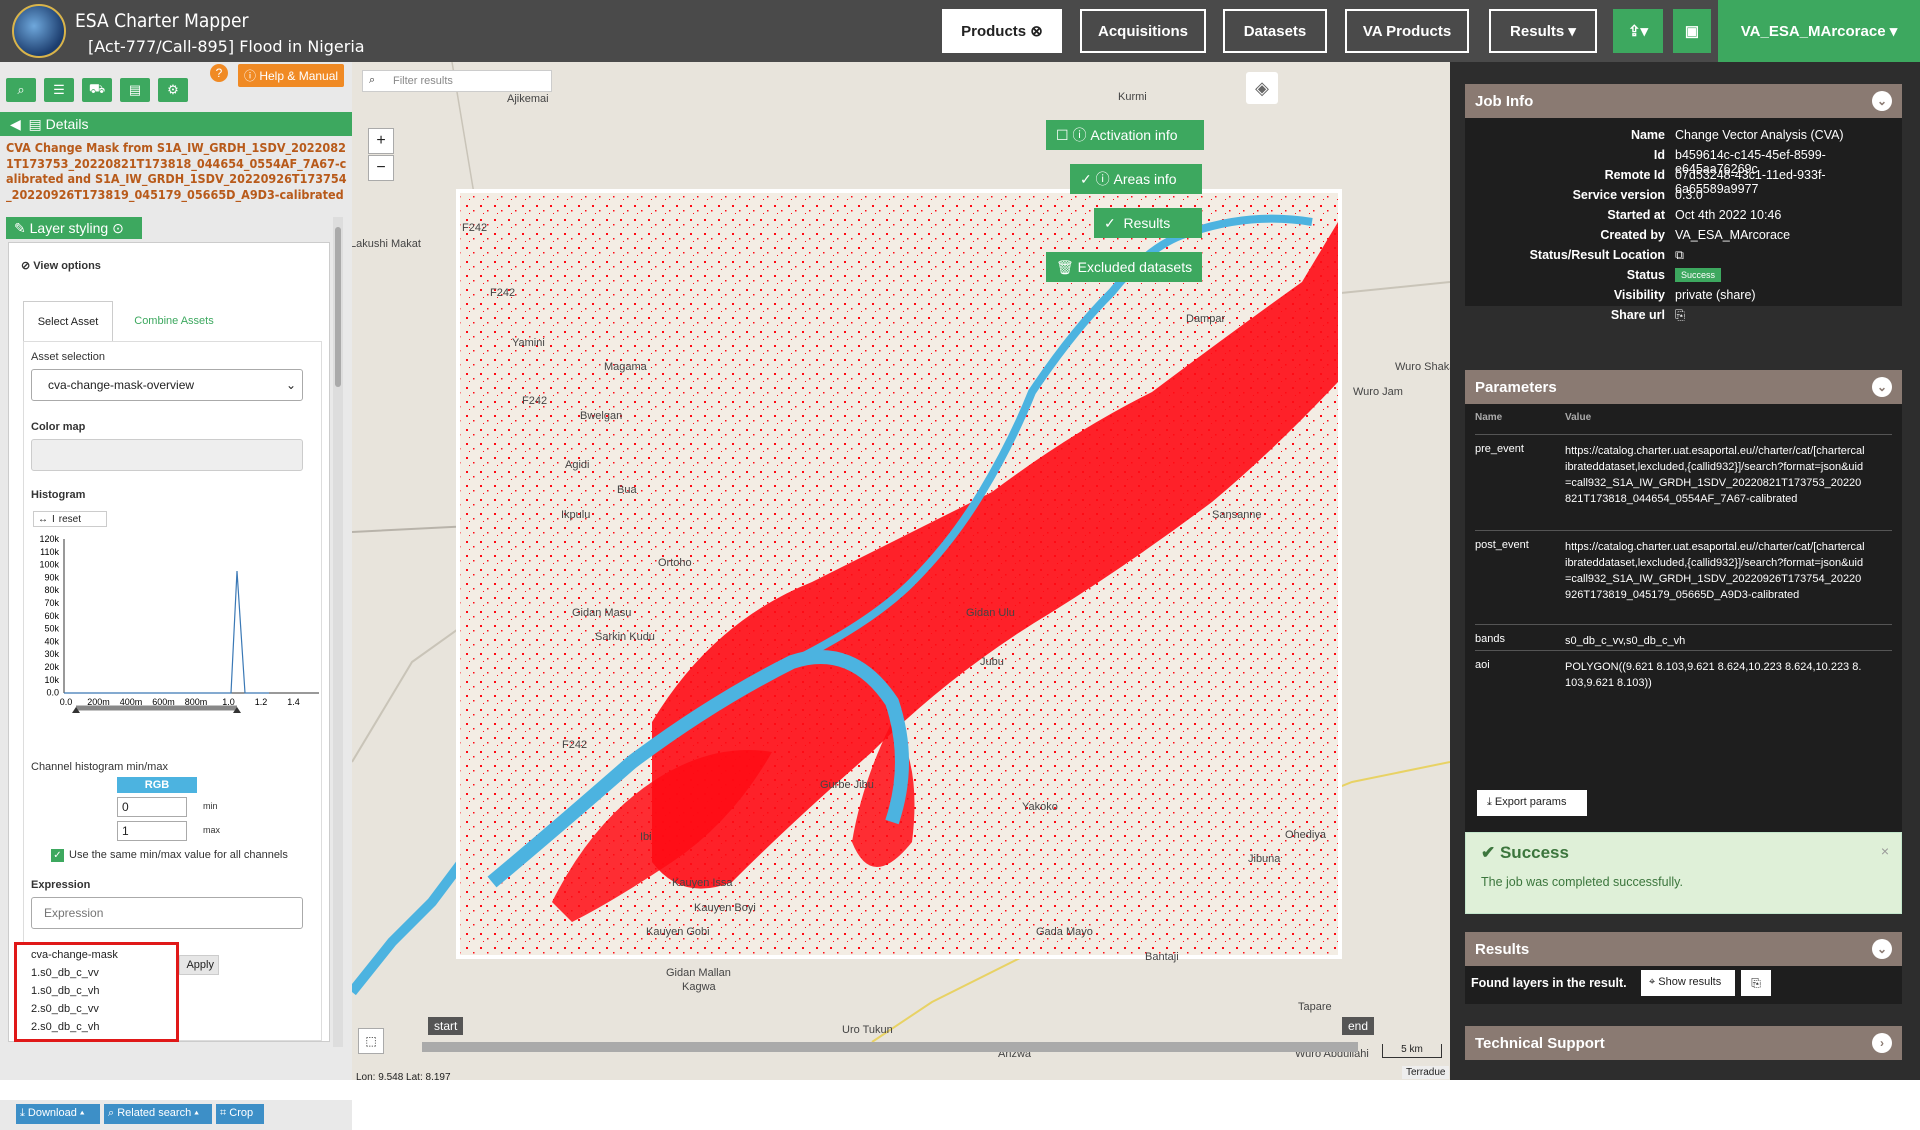  Describe the element at coordinates (1638, 31) in the screenshot. I see `upload-button: ⇪▾` at that location.